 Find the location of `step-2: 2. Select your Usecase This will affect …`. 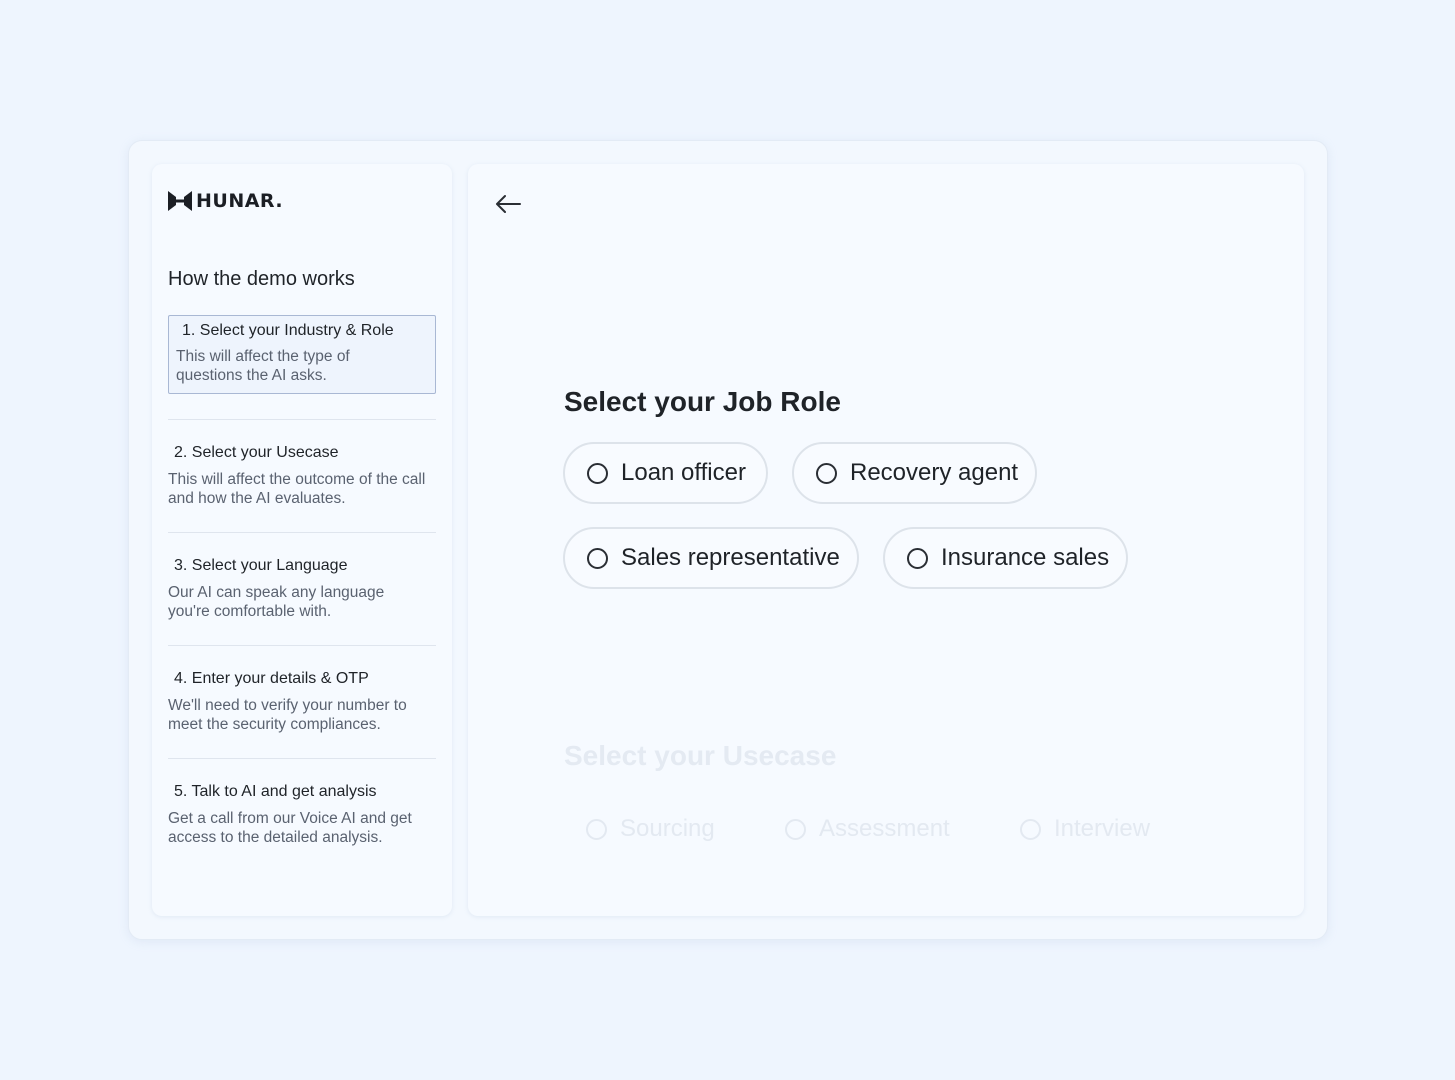

step-2: 2. Select your Usecase This will affect … is located at coordinates (302, 476).